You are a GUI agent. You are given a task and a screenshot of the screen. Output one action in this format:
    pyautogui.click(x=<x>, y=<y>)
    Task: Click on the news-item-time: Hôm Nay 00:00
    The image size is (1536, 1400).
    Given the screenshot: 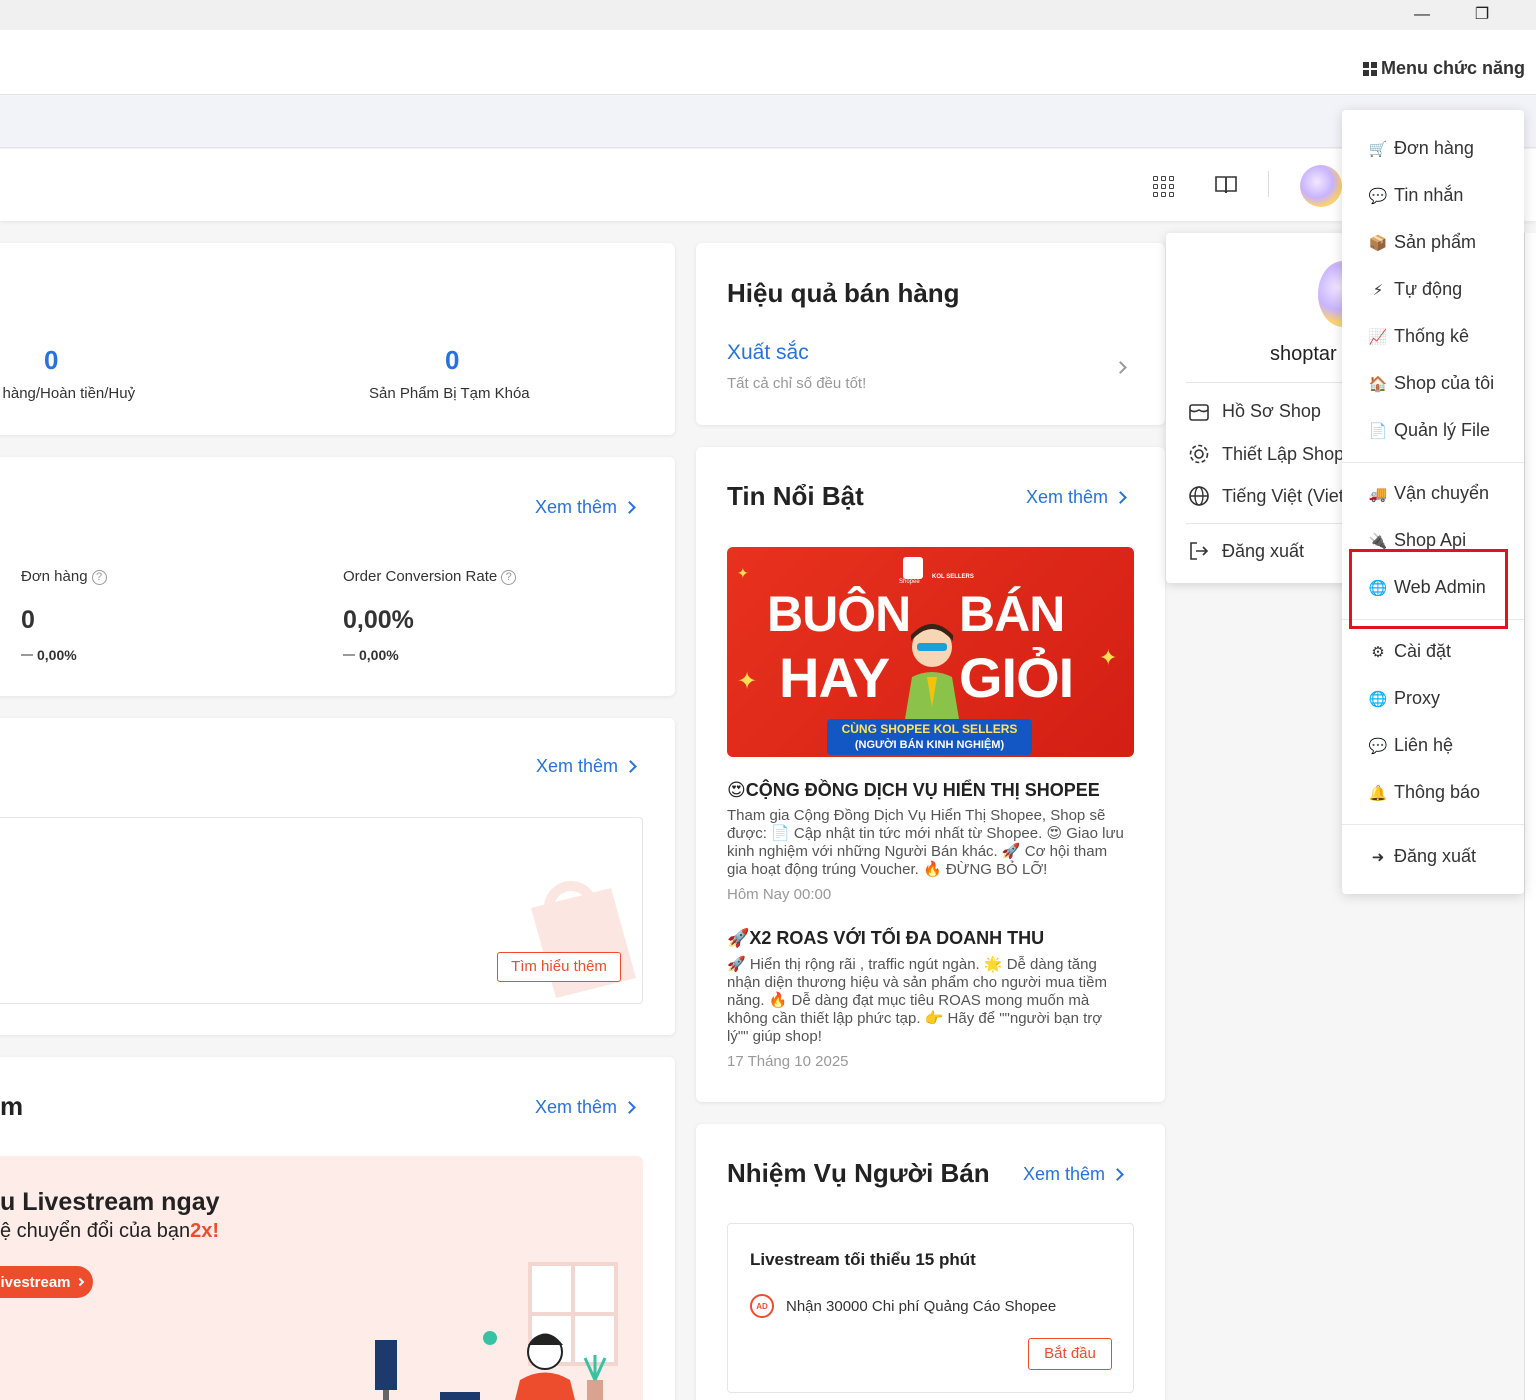 What is the action you would take?
    pyautogui.click(x=779, y=894)
    